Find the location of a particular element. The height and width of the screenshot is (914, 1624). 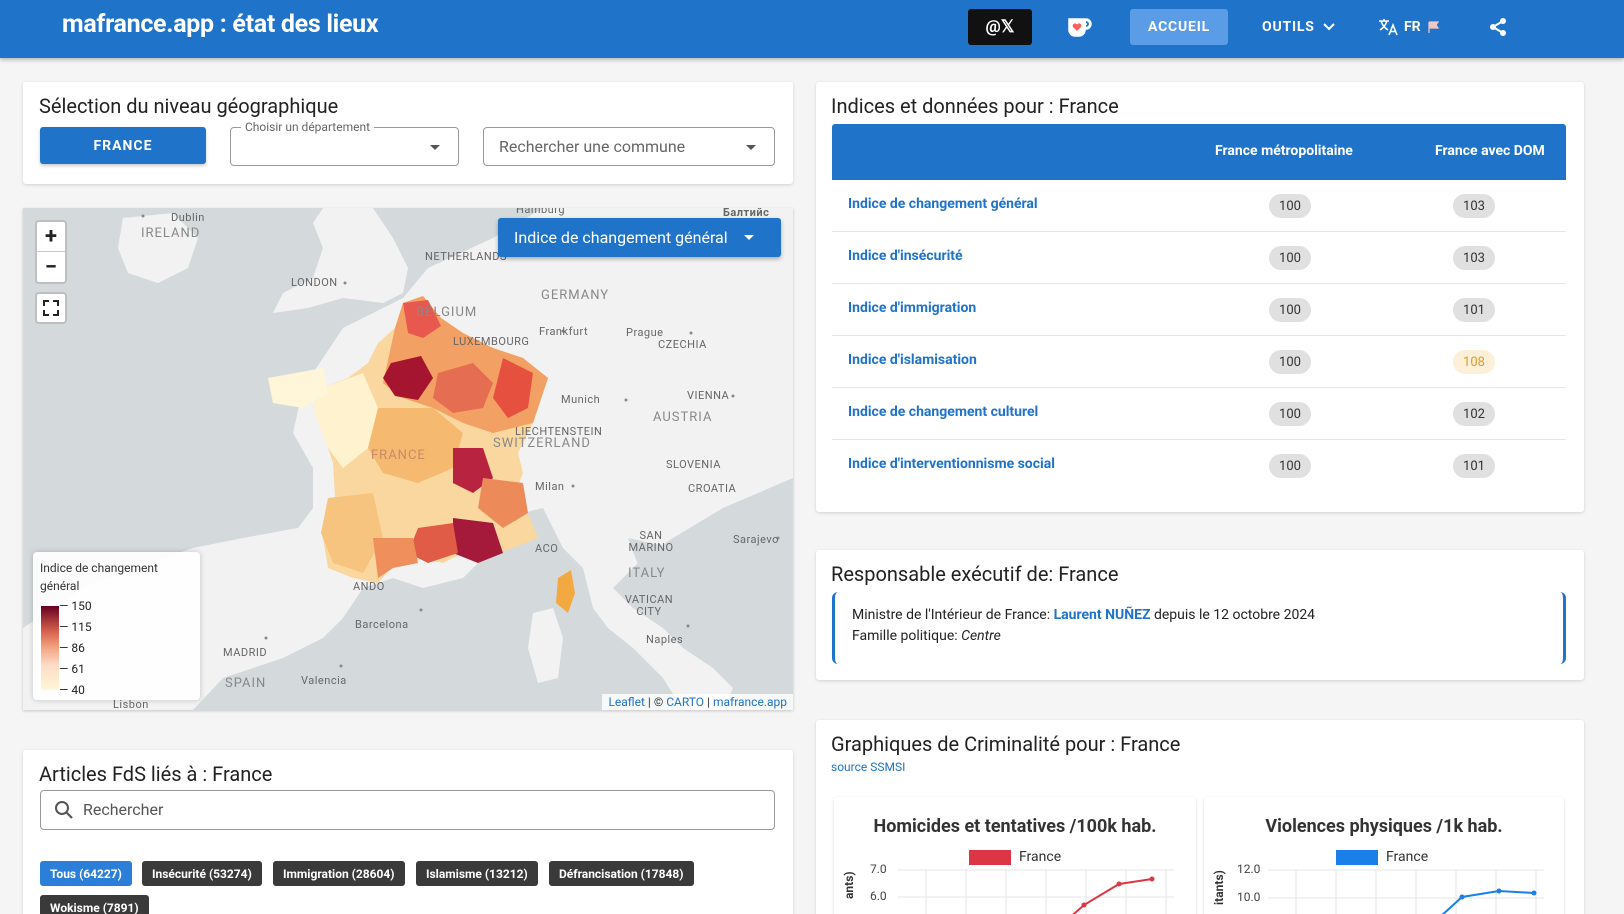

map-label-ireland: IRELAND is located at coordinates (171, 233).